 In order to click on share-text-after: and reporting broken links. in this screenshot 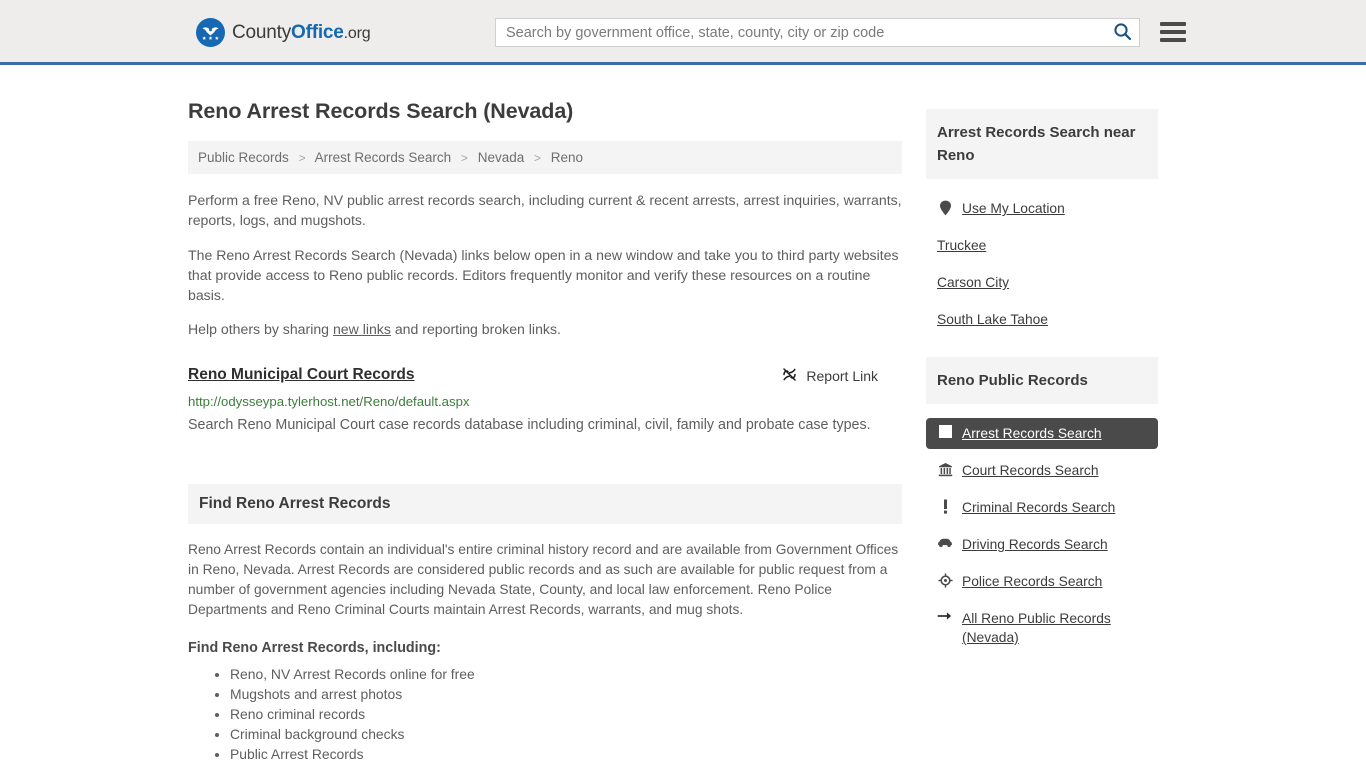, I will do `click(475, 329)`.